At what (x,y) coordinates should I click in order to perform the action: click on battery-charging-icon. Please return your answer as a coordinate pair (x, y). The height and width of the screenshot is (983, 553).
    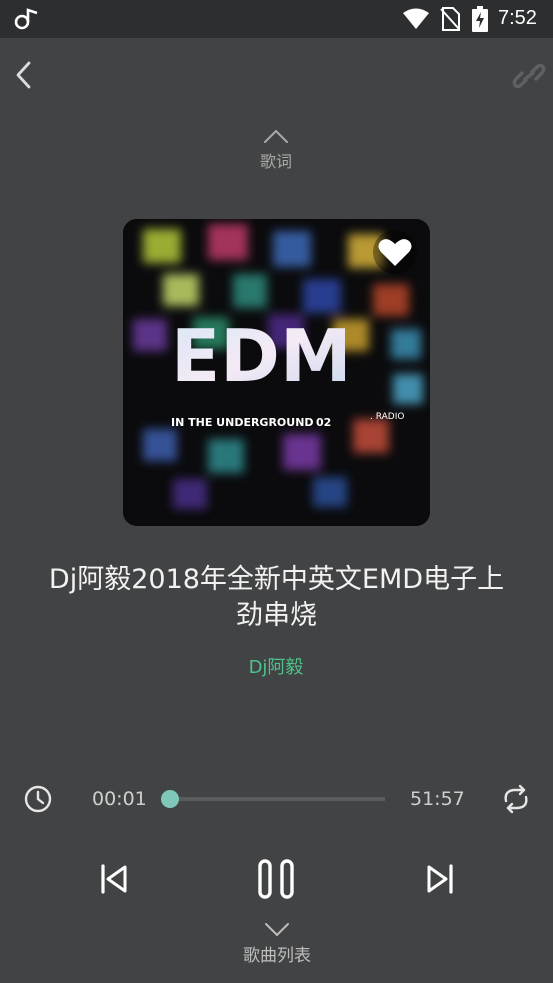
    Looking at the image, I should click on (480, 19).